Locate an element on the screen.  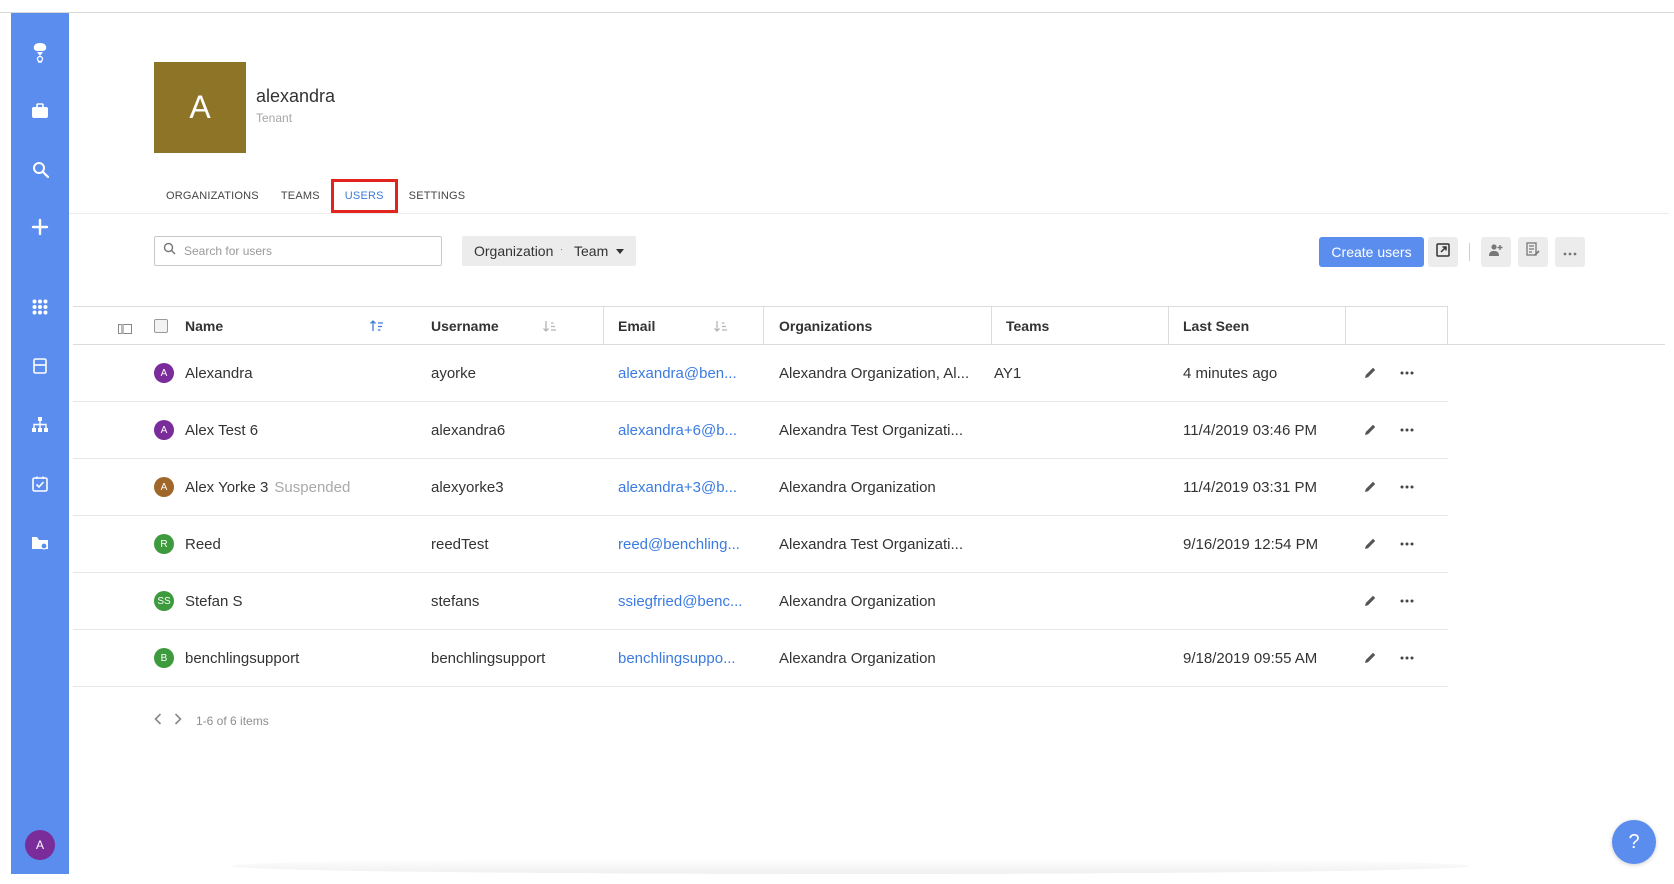
help-button: ? is located at coordinates (1634, 842).